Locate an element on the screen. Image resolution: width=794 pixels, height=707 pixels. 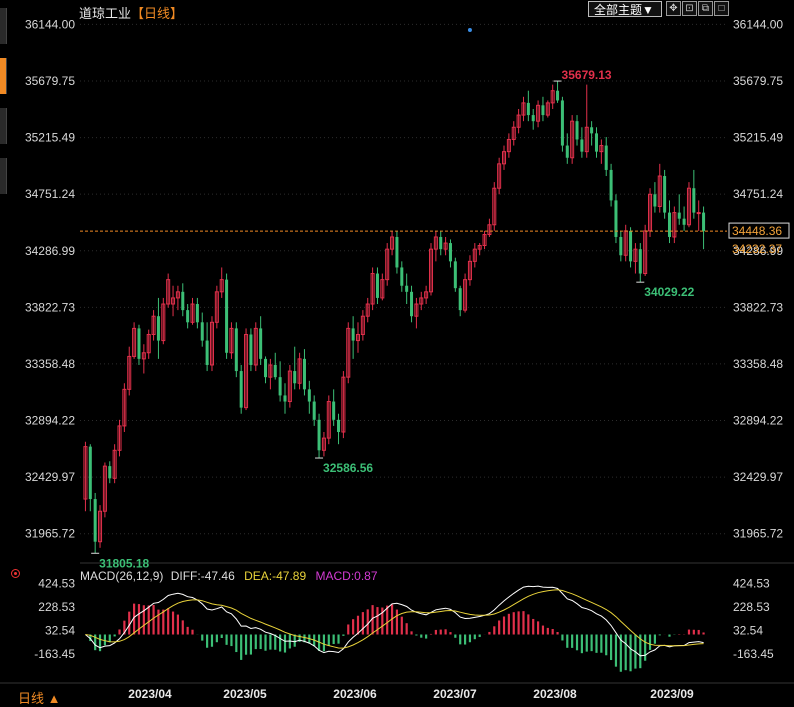
price-tick-label-right: 31965.72 is located at coordinates (758, 534).